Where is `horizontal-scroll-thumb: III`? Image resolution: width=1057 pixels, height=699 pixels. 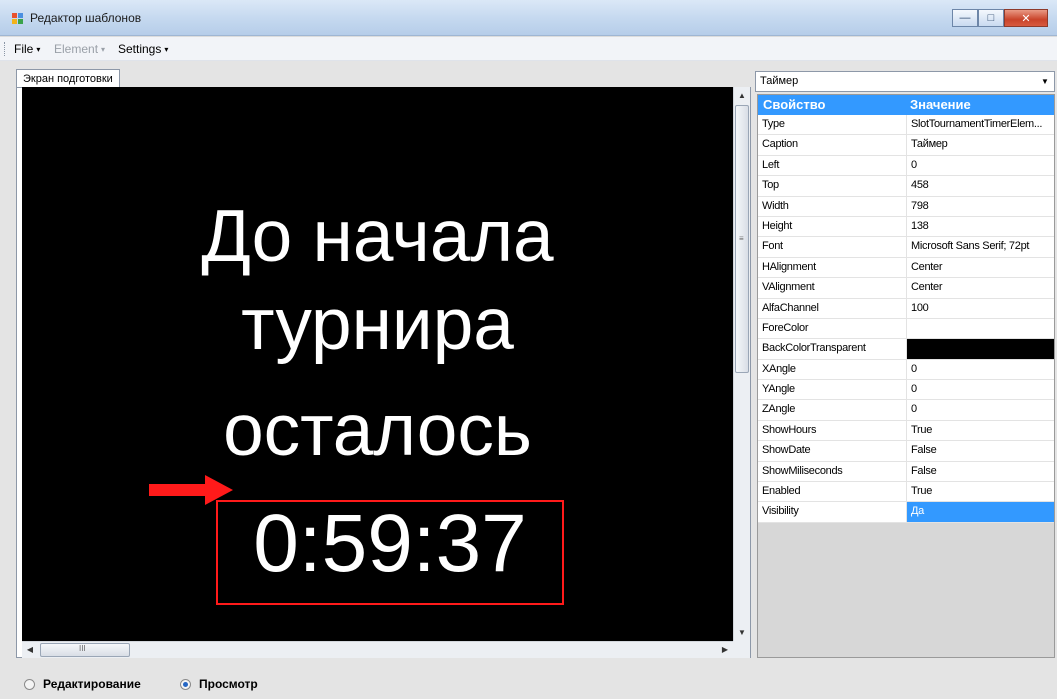
horizontal-scroll-thumb: III is located at coordinates (85, 650).